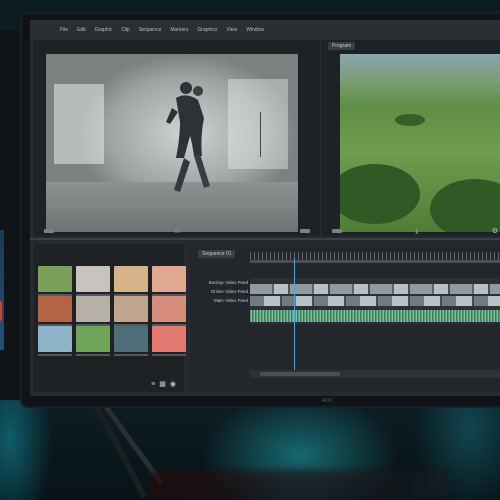 The image size is (500, 500). What do you see at coordinates (410, 120) in the screenshot?
I see `tree-cluster` at bounding box center [410, 120].